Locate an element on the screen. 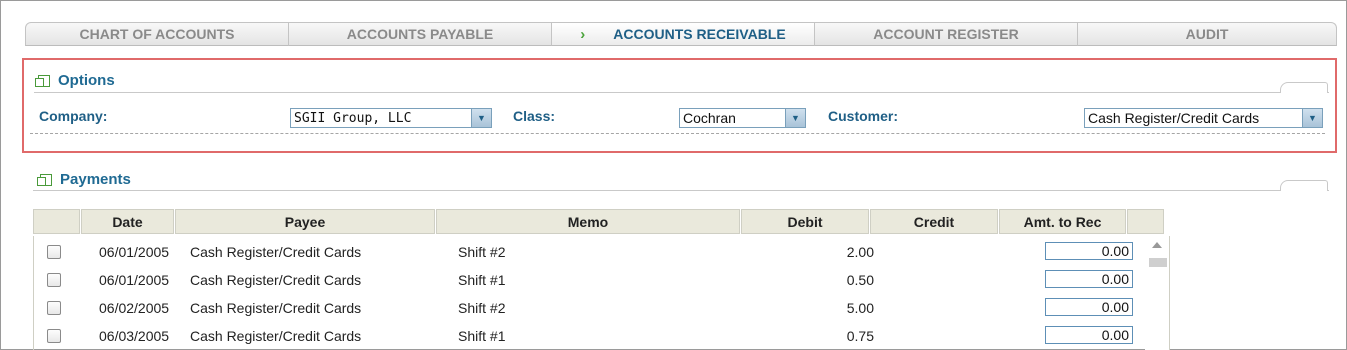 The width and height of the screenshot is (1347, 350). tab-accounts-receivable: › ACCOUNTS RECEIVABLE is located at coordinates (683, 34).